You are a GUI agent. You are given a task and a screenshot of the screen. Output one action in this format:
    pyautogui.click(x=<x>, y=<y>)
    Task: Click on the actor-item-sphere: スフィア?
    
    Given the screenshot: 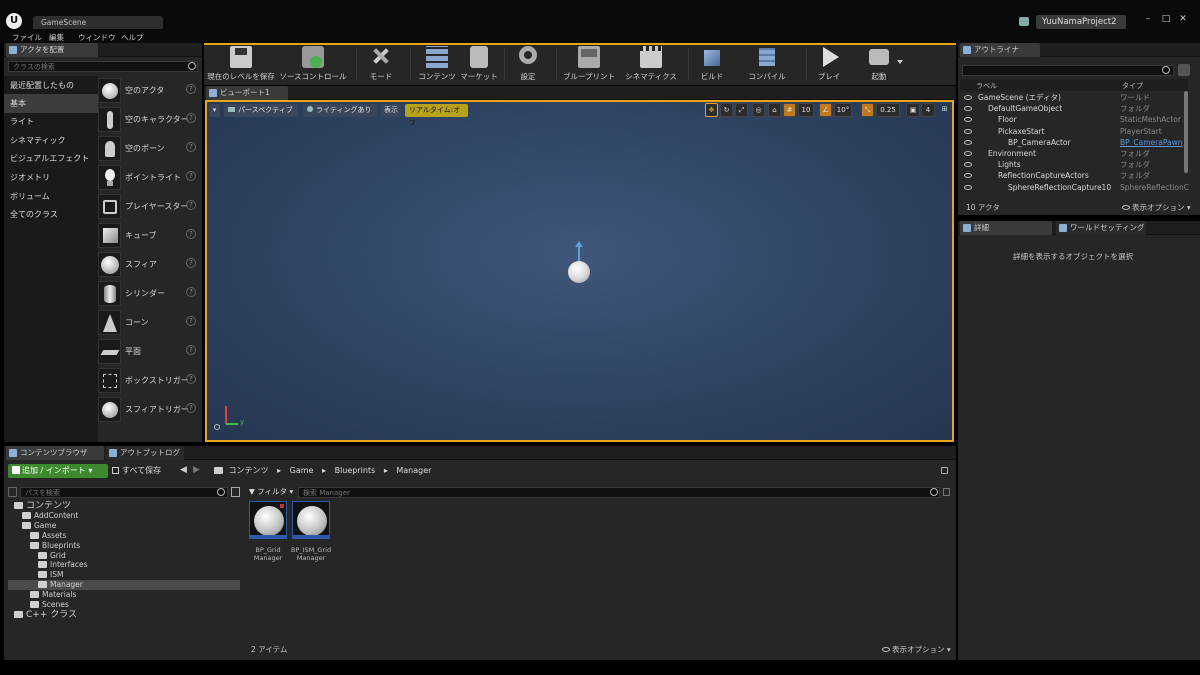 What is the action you would take?
    pyautogui.click(x=149, y=264)
    